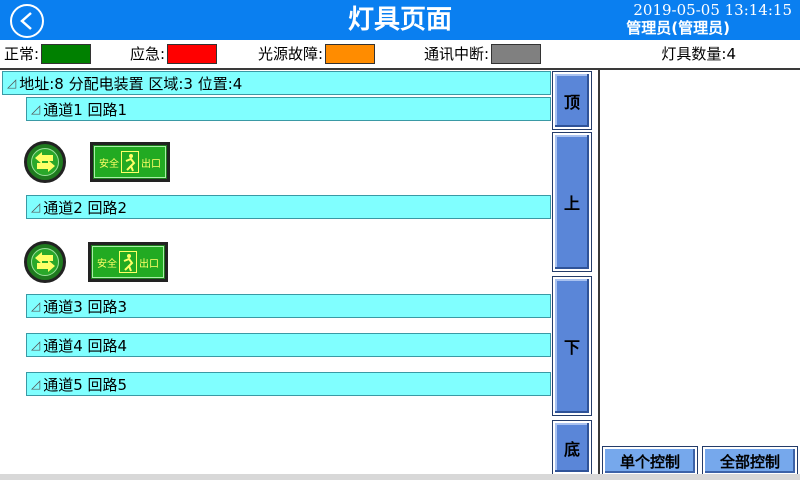 The image size is (800, 480). Describe the element at coordinates (572, 100) in the screenshot. I see `scroll-top-button: 顶` at that location.